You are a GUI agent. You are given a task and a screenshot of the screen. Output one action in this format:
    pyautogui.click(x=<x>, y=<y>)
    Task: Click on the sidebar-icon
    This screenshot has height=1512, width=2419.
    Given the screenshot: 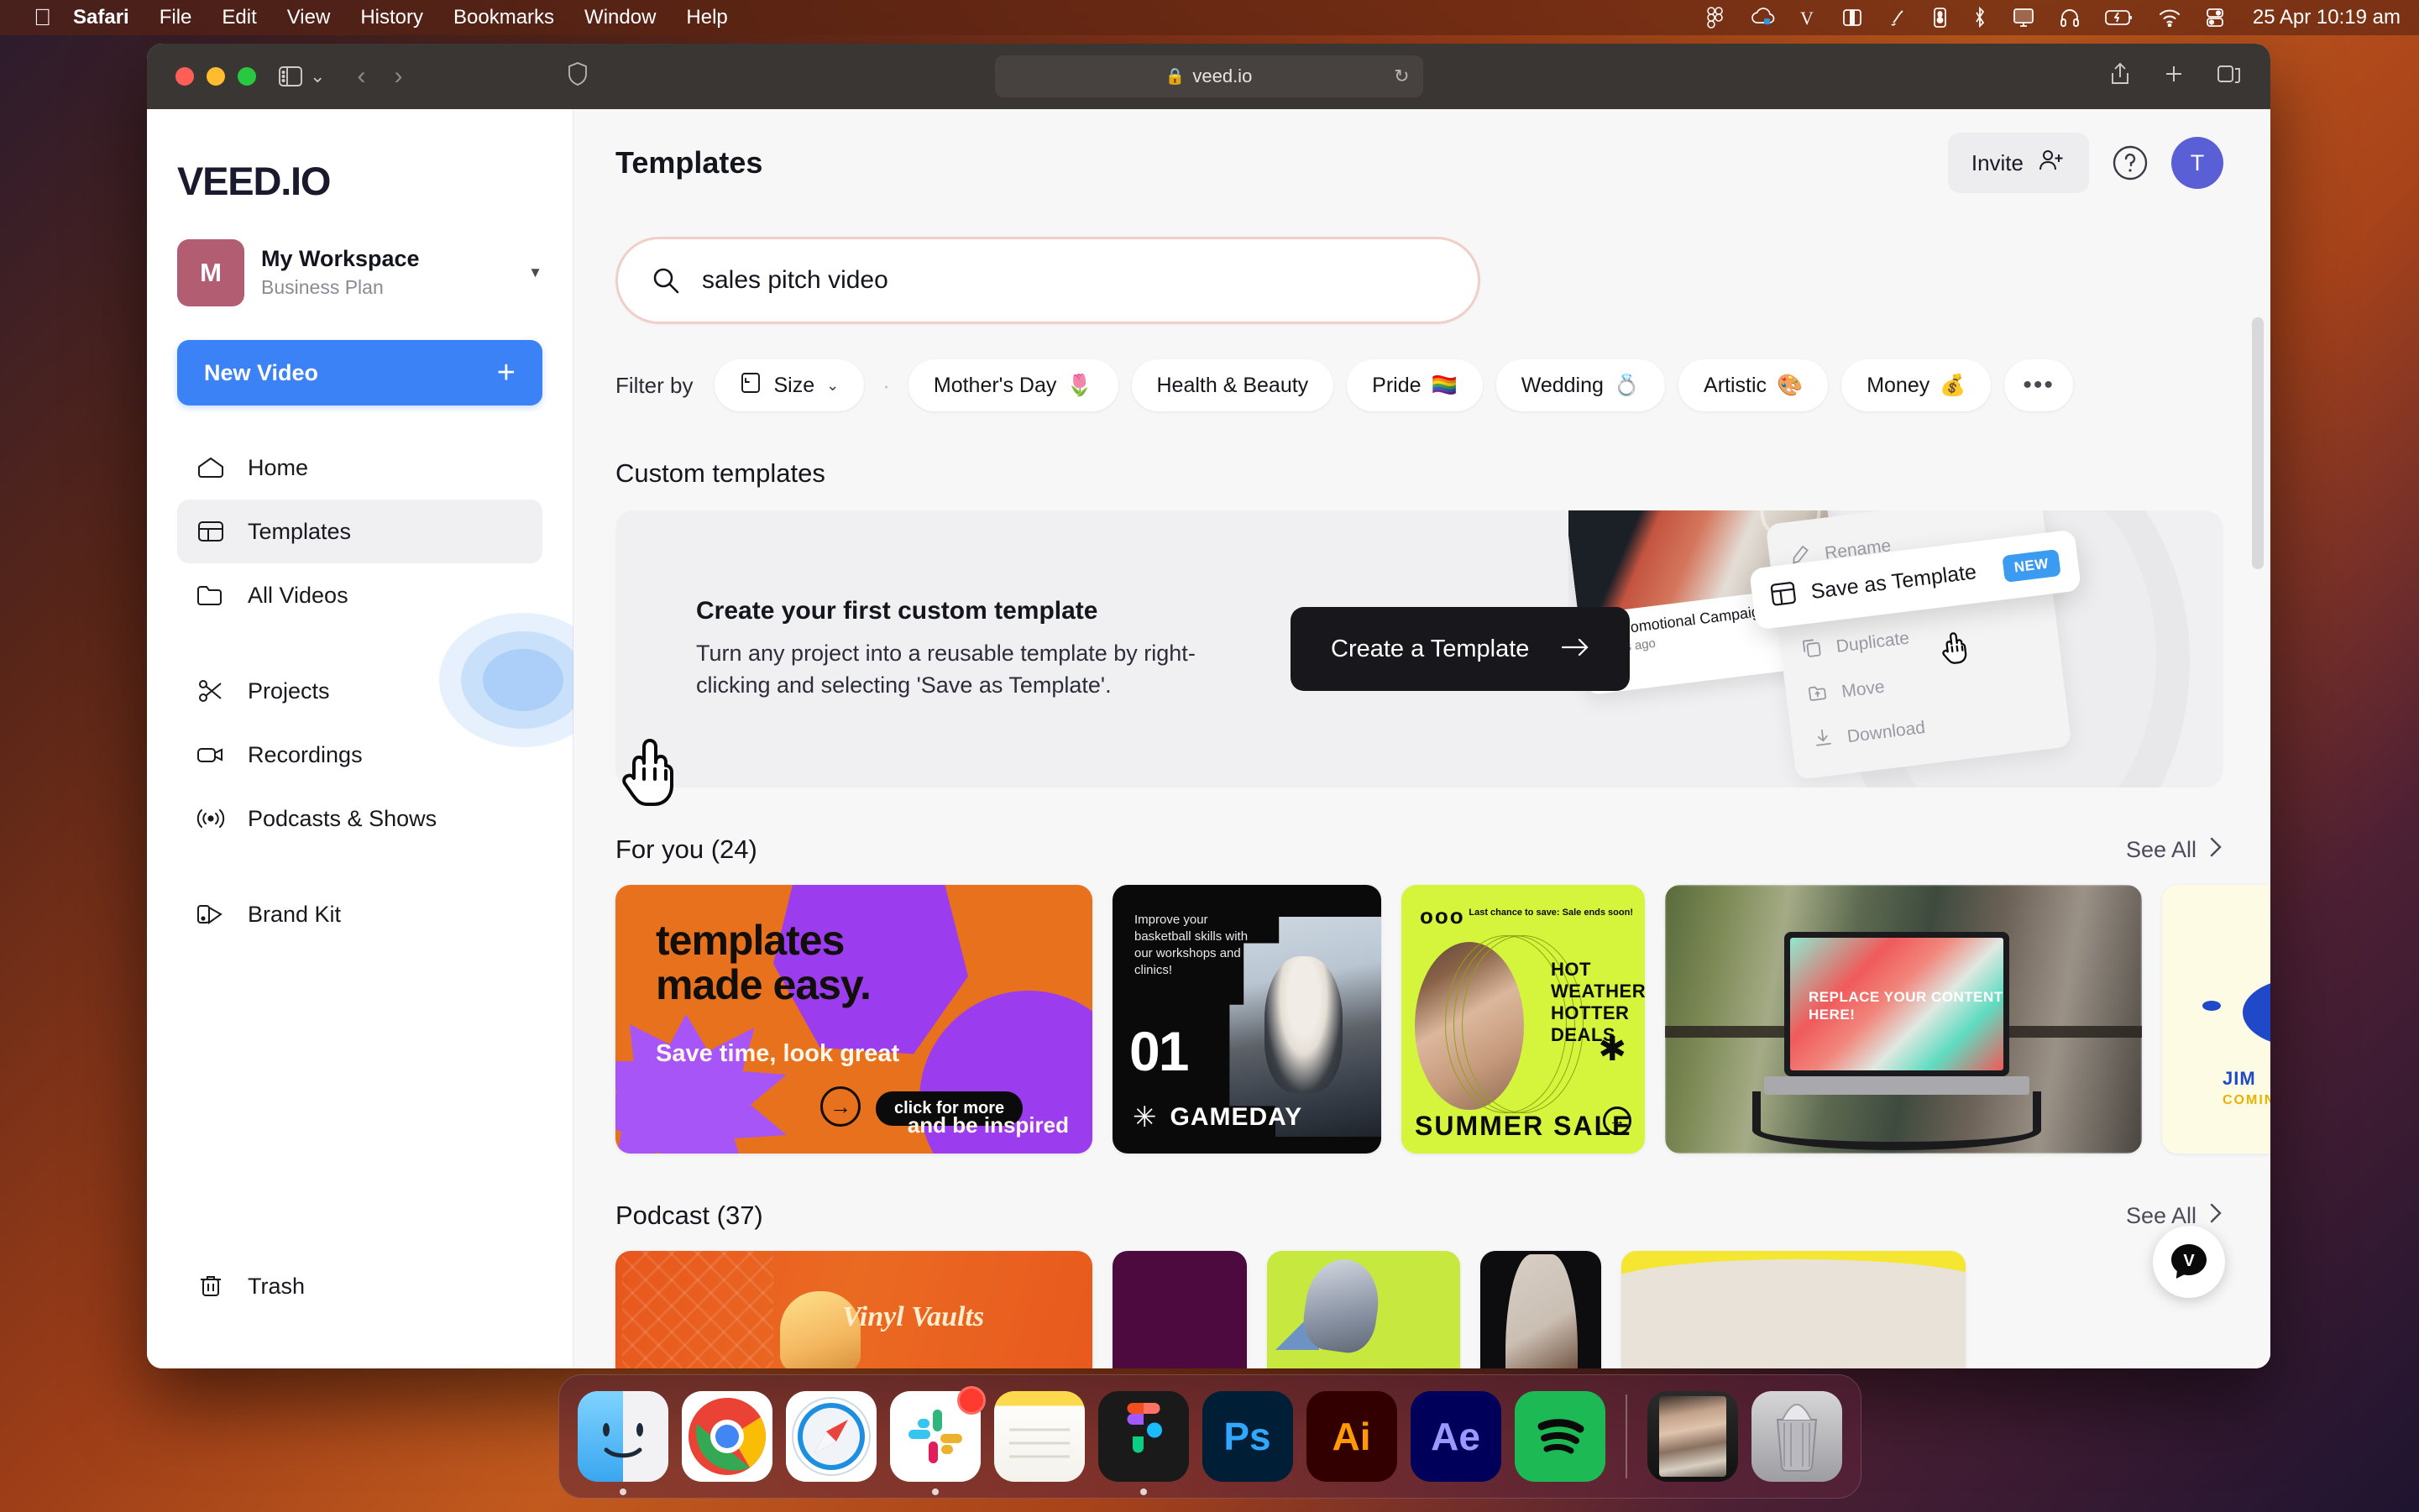 What is the action you would take?
    pyautogui.click(x=1852, y=18)
    